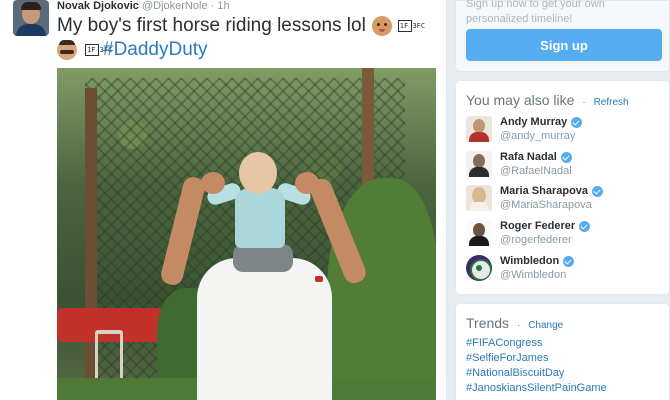 Image resolution: width=670 pixels, height=400 pixels. Describe the element at coordinates (515, 373) in the screenshot. I see `trend-item: #NationalBiscuitDay` at that location.